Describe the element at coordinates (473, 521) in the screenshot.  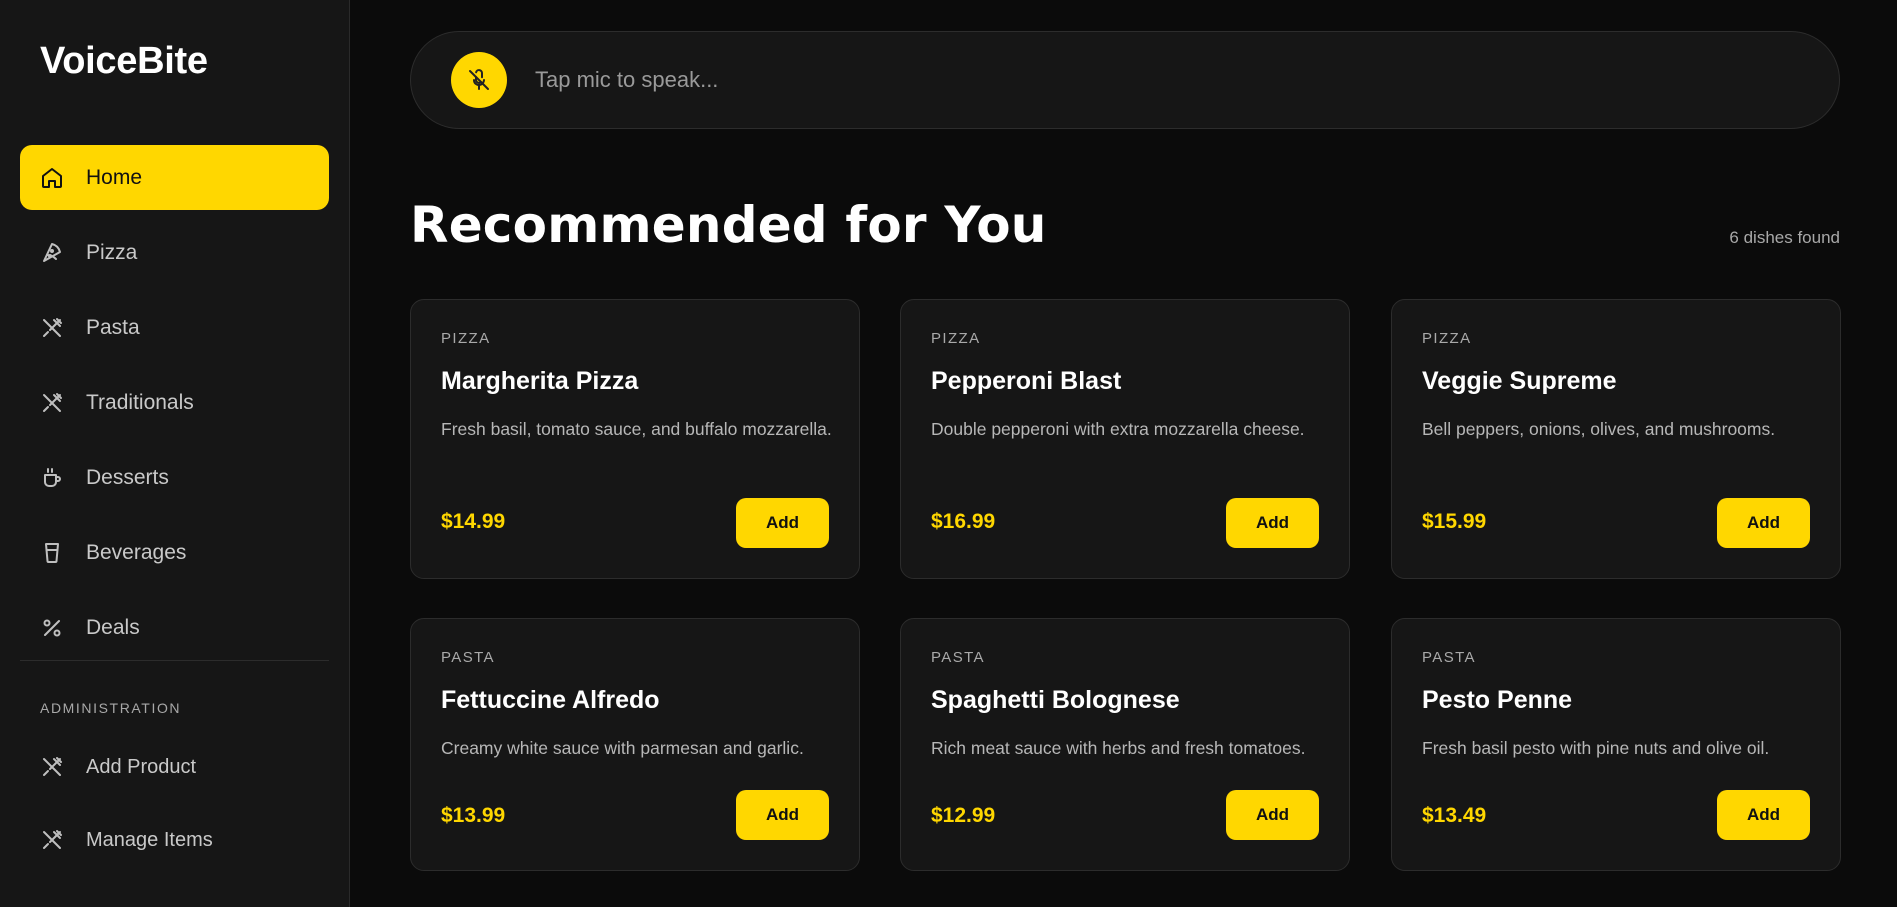
I see `dish-price: $14.99` at that location.